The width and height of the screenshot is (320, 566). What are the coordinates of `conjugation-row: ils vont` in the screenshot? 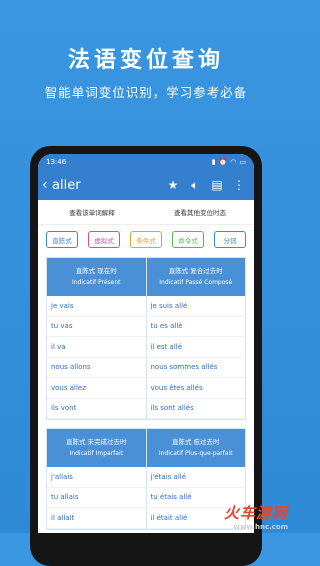 It's located at (96, 409).